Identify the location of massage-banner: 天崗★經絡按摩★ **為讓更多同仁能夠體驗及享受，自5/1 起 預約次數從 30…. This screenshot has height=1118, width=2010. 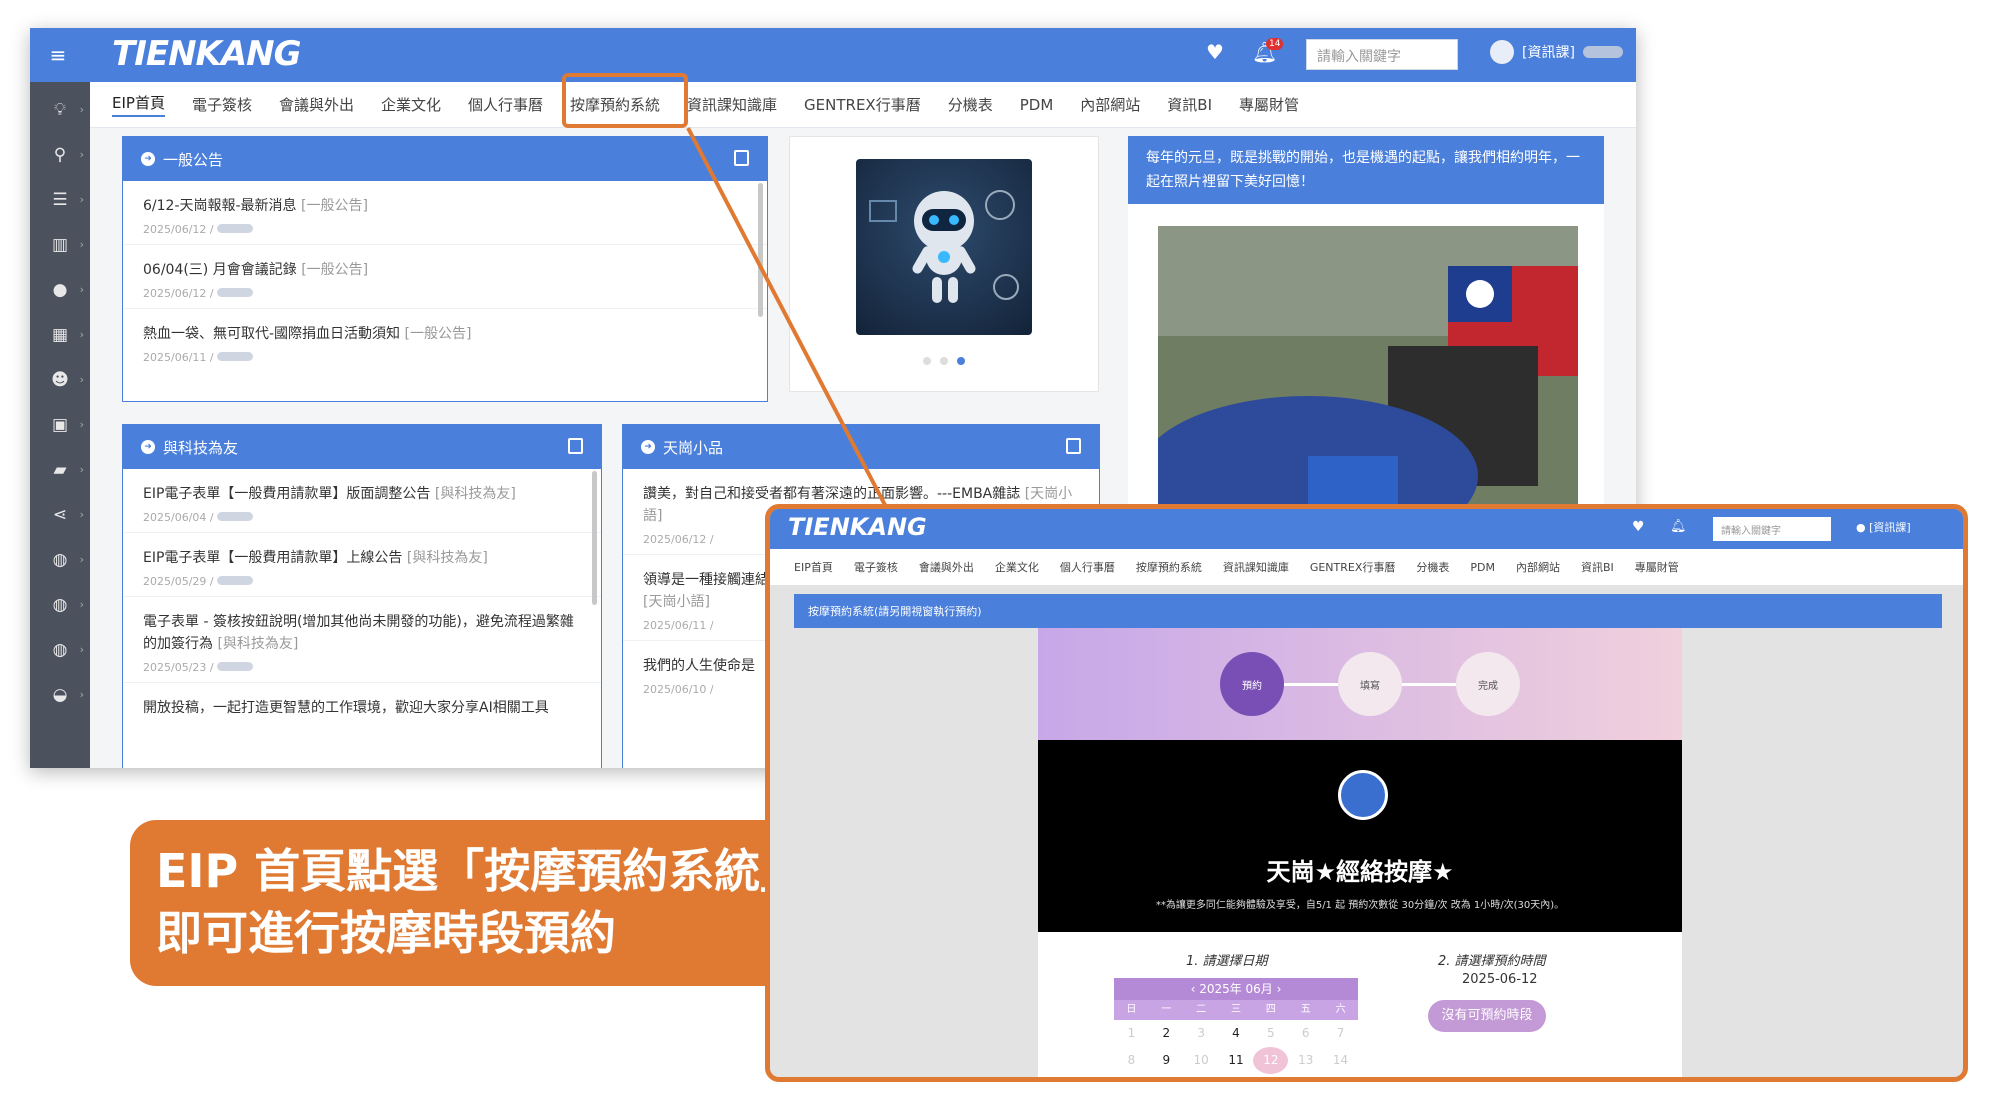
(1360, 836).